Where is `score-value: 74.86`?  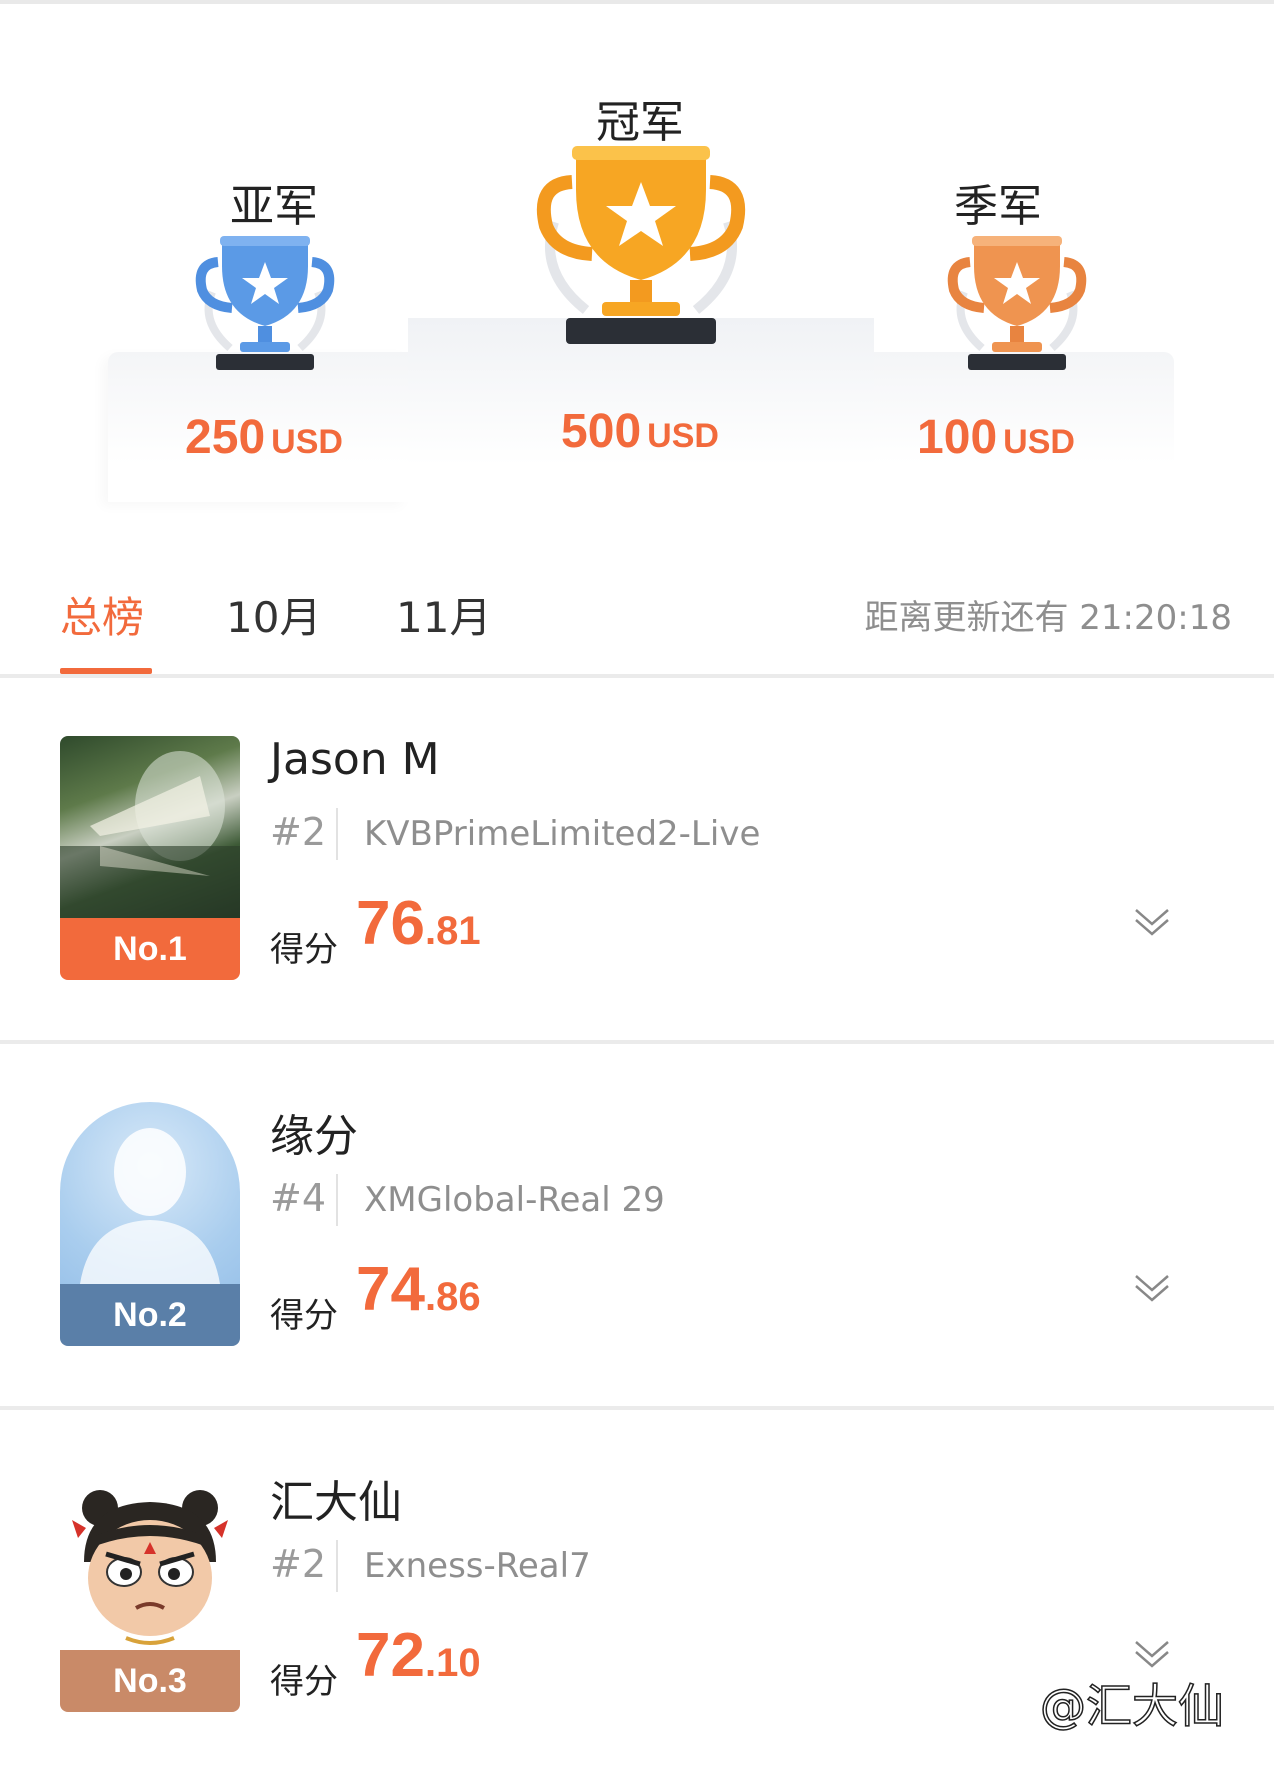
score-value: 74.86 is located at coordinates (418, 1289).